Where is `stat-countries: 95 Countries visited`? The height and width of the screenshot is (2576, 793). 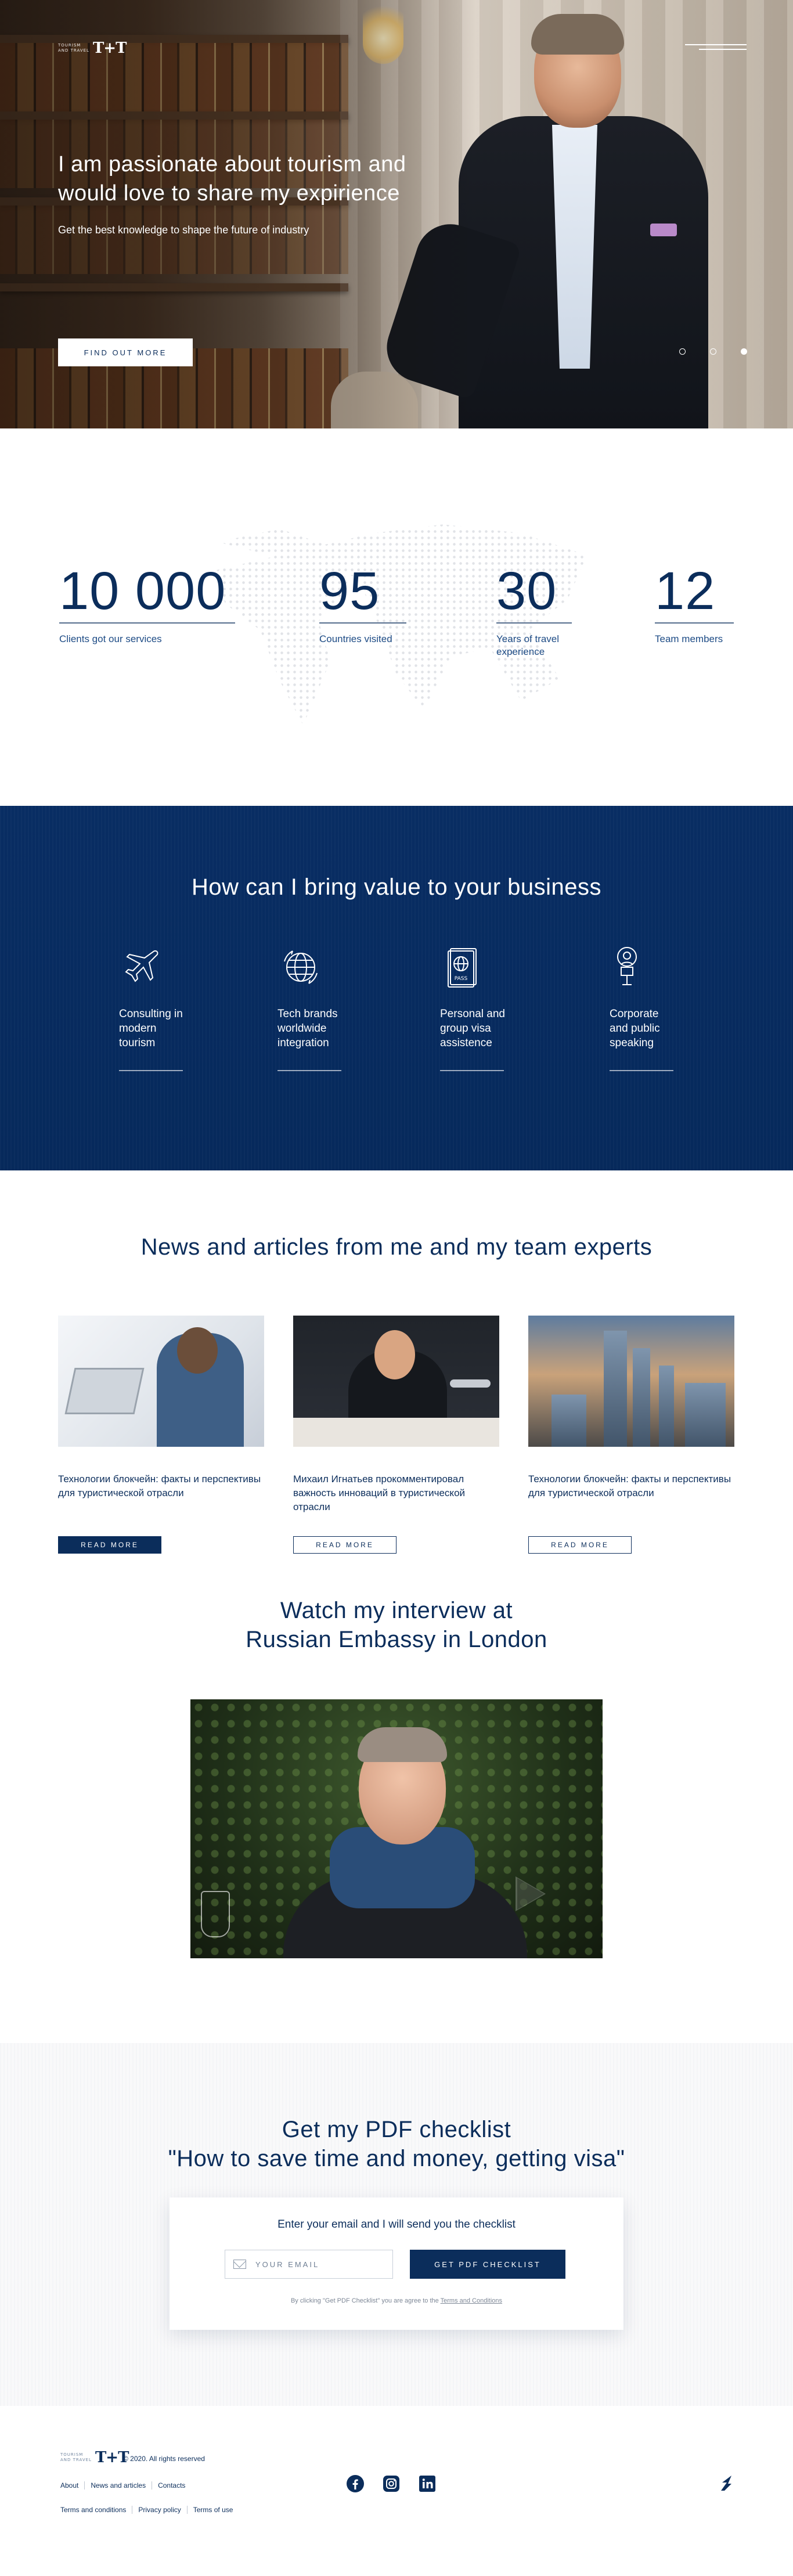
stat-countries: 95 Countries visited is located at coordinates (362, 604).